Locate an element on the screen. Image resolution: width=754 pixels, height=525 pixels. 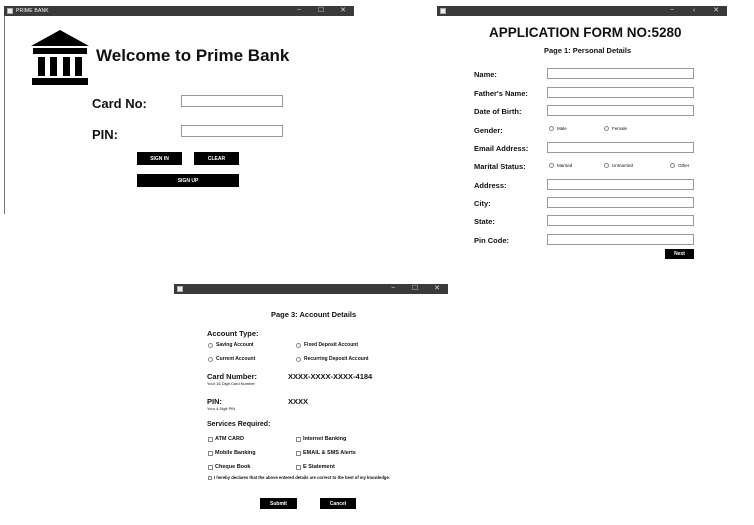
form1-subtitle: Page 1: Personal Details is located at coordinates (588, 50).